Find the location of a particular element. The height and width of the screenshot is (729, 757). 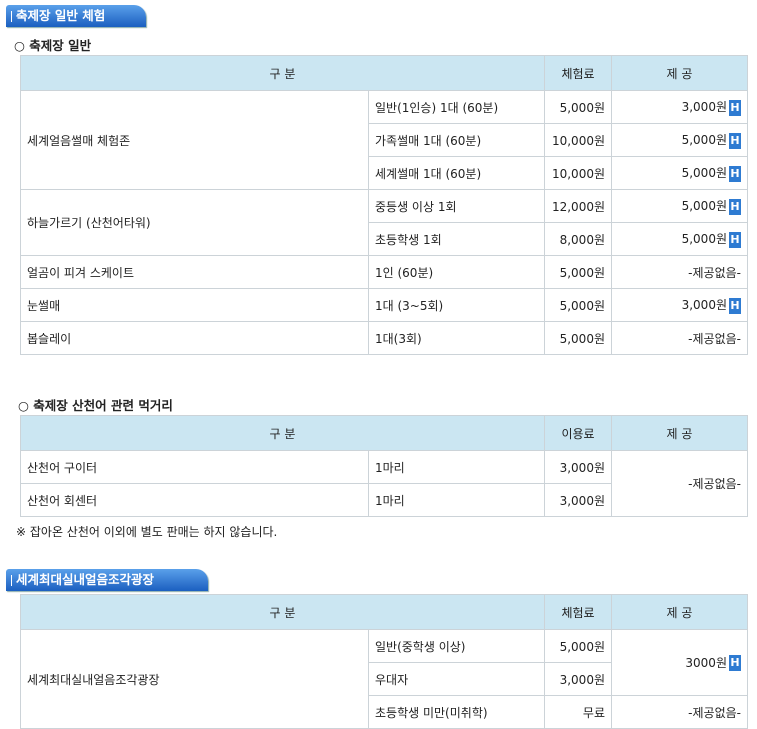

table-row: 얼곰이 피겨 스케이트 1인 (60분) 5,000원 -제공없음- is located at coordinates (384, 272).